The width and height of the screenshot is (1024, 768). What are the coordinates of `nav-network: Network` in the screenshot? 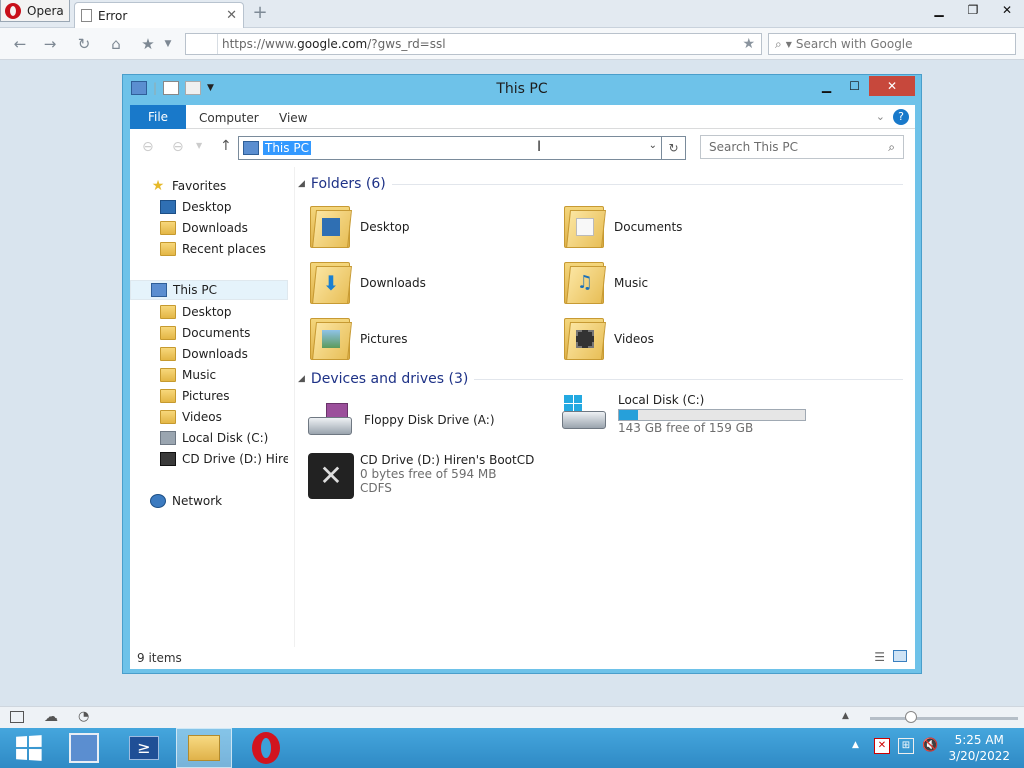 It's located at (209, 501).